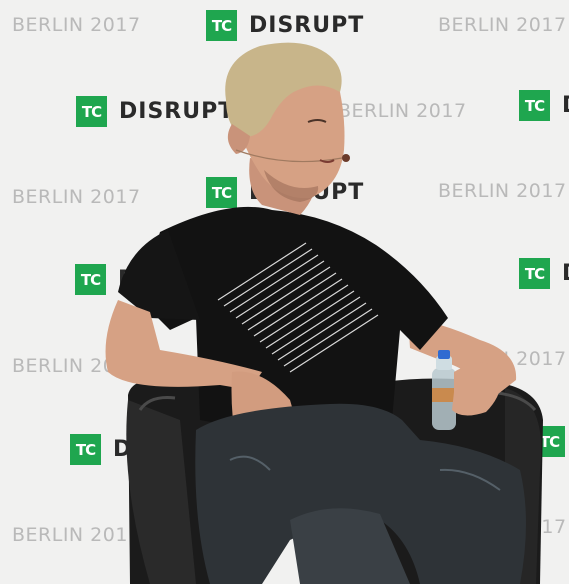  Describe the element at coordinates (287, 128) in the screenshot. I see `speaker-head` at that location.